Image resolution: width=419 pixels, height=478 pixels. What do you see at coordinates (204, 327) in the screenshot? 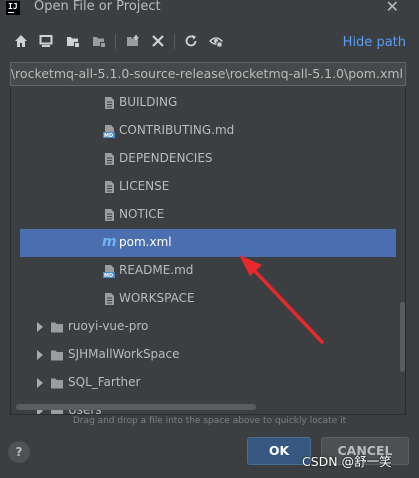
I see `tree-item-ruoyi-vue-pro: ruoyi-vue-pro` at bounding box center [204, 327].